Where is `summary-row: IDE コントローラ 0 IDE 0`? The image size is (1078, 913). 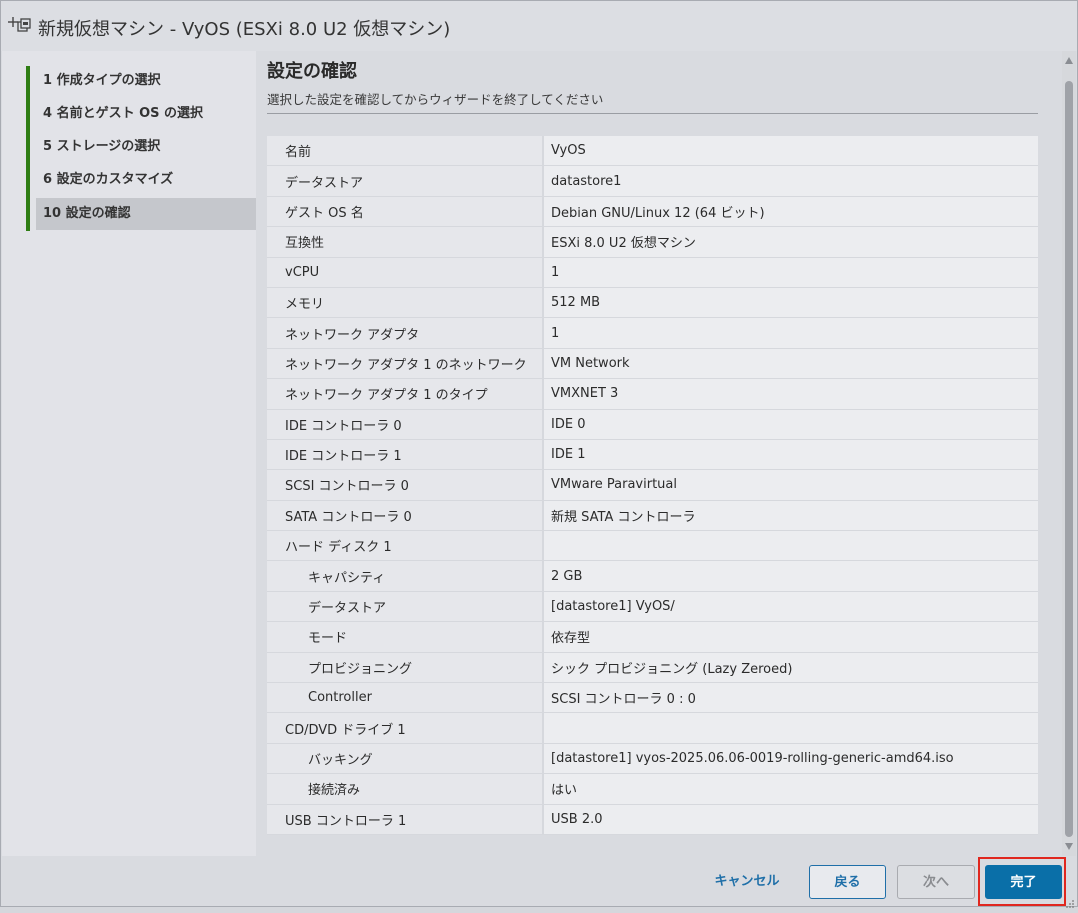 summary-row: IDE コントローラ 0 IDE 0 is located at coordinates (652, 424).